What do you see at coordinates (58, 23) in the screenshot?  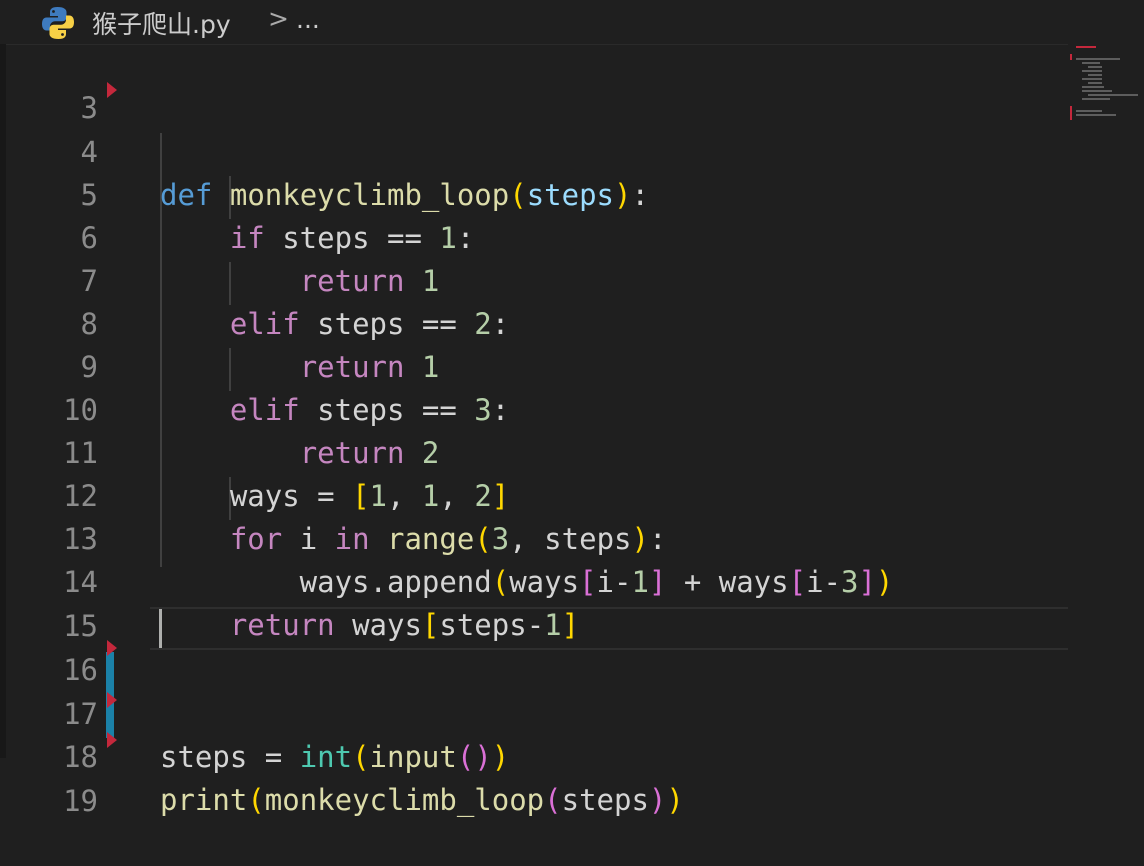 I see `python-file-icon` at bounding box center [58, 23].